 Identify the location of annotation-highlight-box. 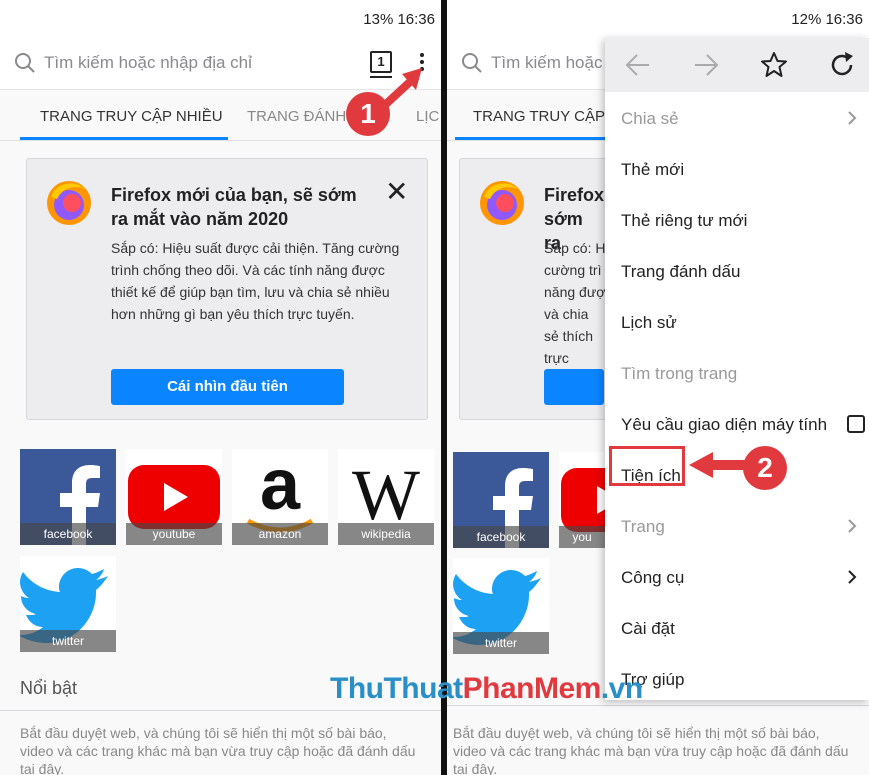
(647, 466).